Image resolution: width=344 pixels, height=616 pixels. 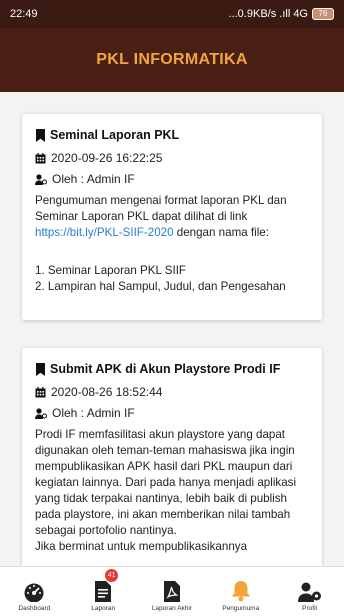 I want to click on app-title: PKL INFORMATIKA, so click(x=172, y=59).